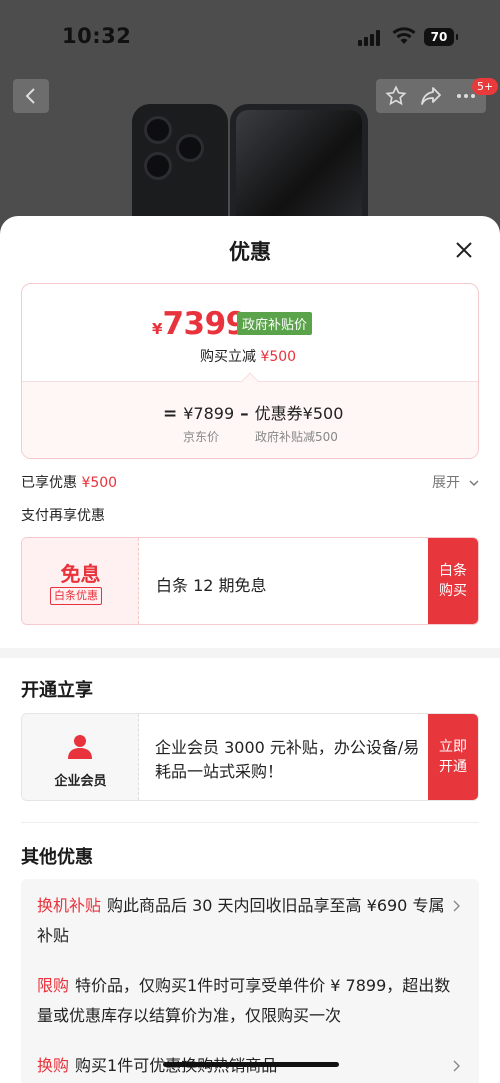  Describe the element at coordinates (211, 585) in the screenshot. I see `baitiao-desc: 白条 12 期免息` at that location.